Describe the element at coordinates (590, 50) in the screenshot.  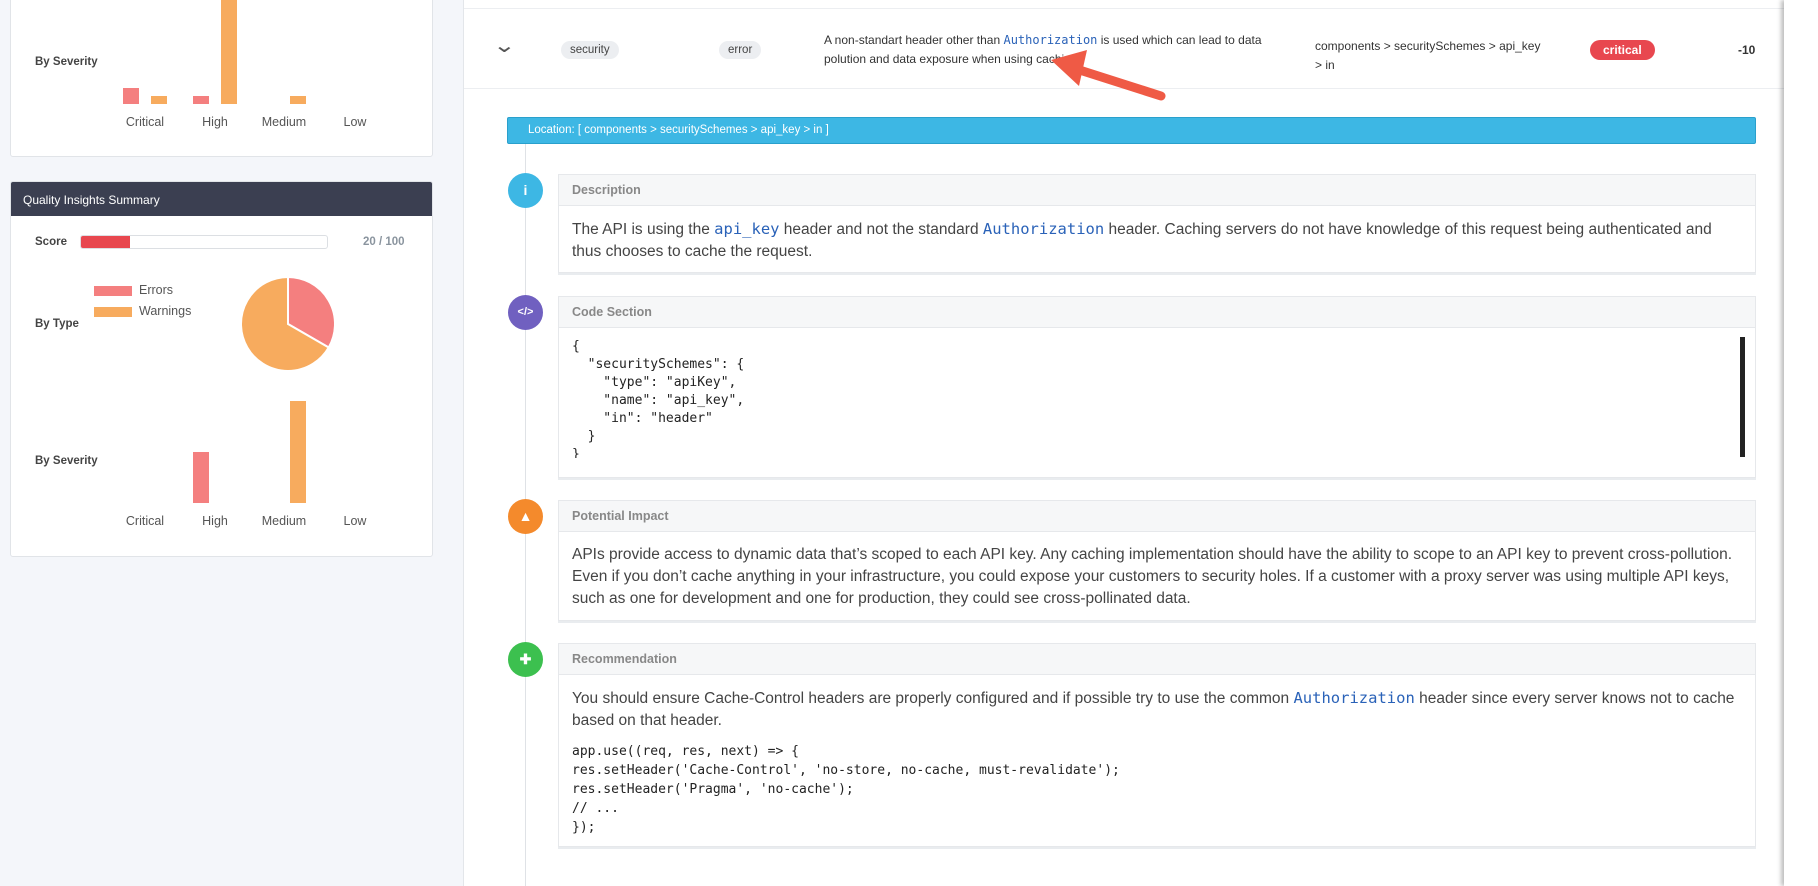
I see `category-badge: security` at that location.